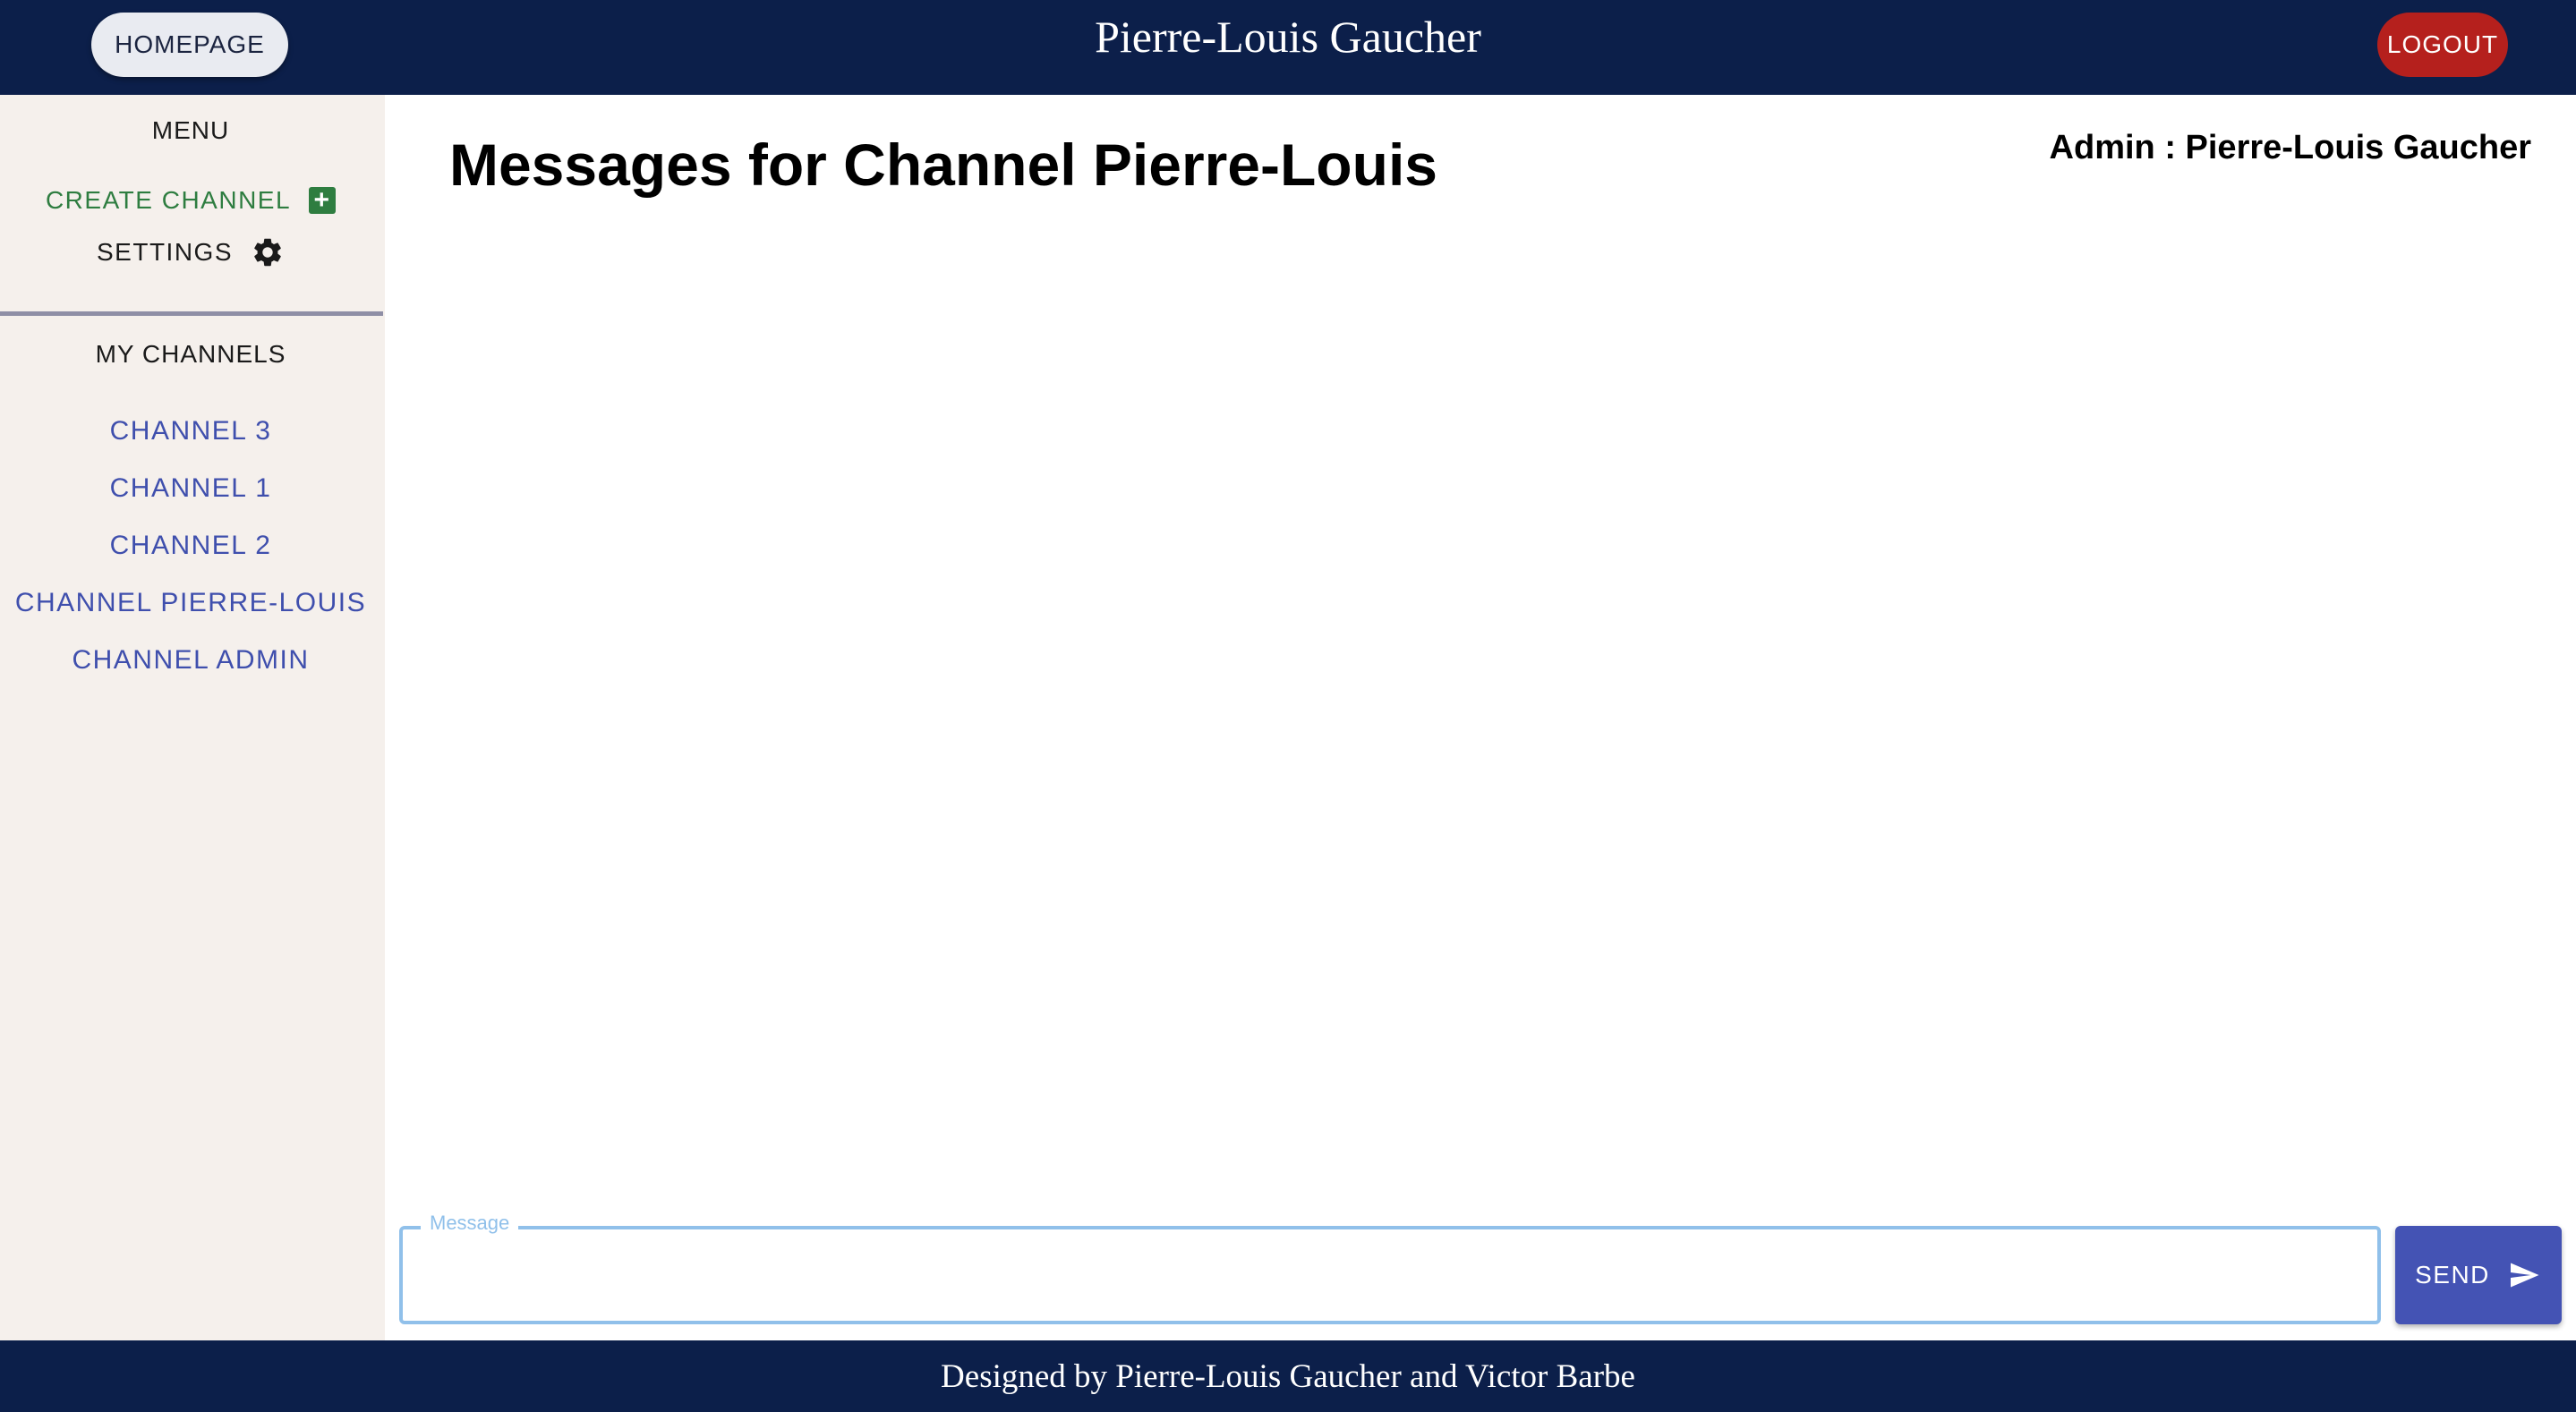 The width and height of the screenshot is (2576, 1412). What do you see at coordinates (267, 252) in the screenshot?
I see `gear-icon` at bounding box center [267, 252].